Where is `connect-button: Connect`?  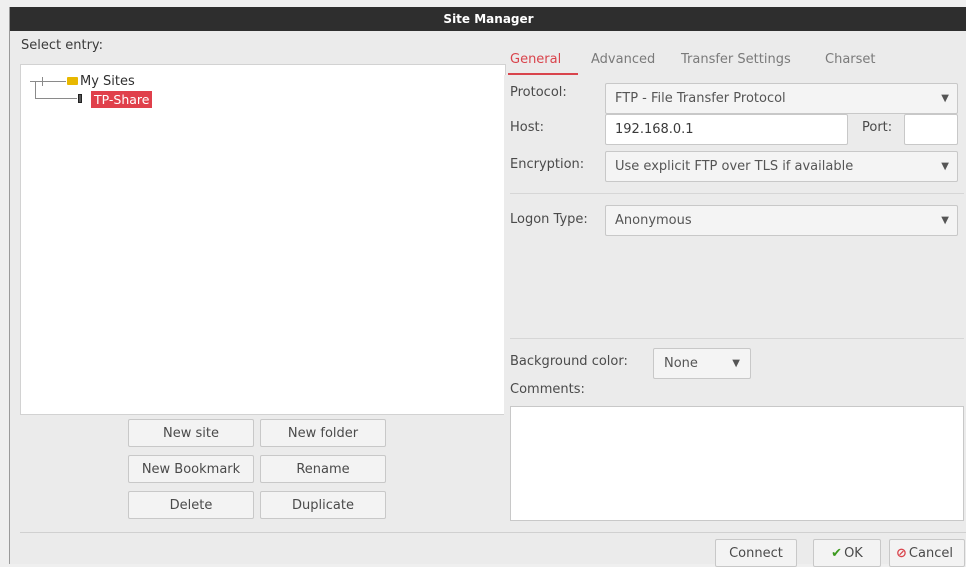
connect-button: Connect is located at coordinates (756, 553).